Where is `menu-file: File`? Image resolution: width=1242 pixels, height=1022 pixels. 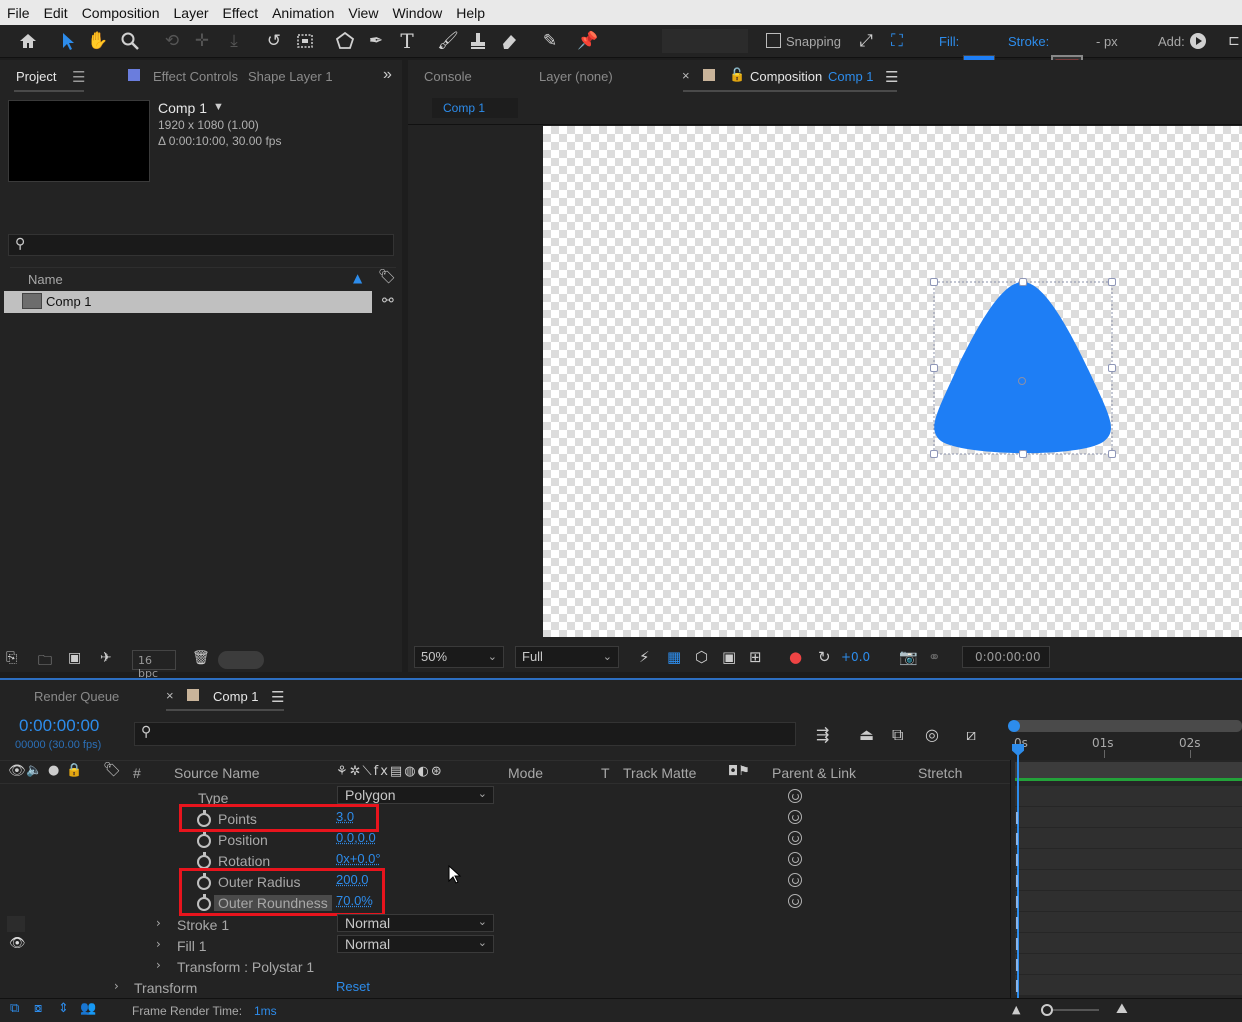 menu-file: File is located at coordinates (18, 13).